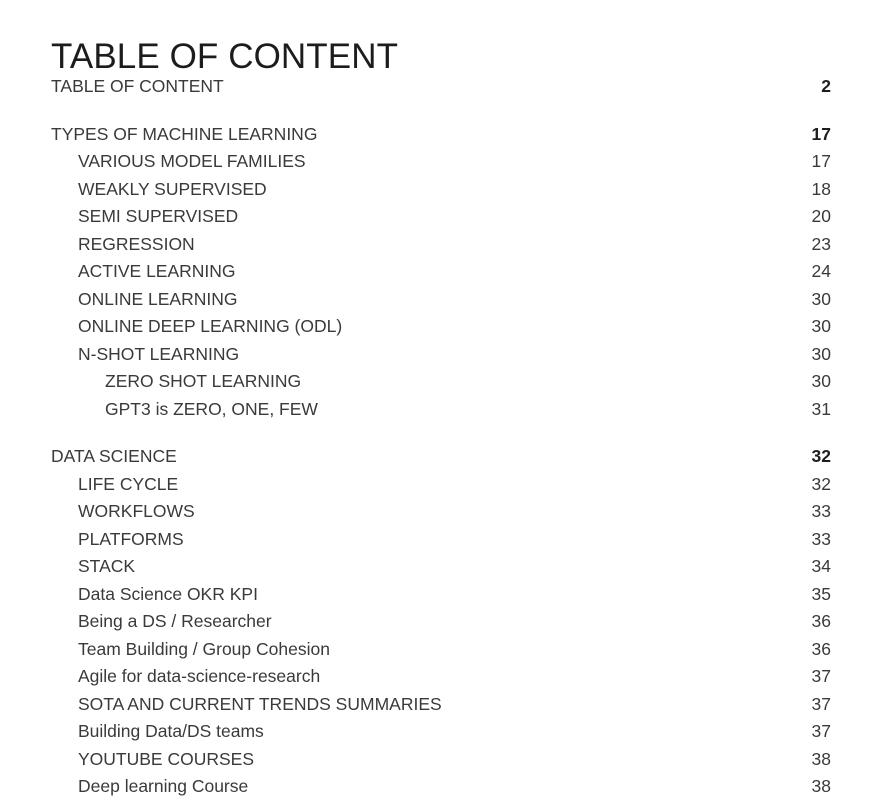 This screenshot has height=801, width=873. What do you see at coordinates (131, 538) in the screenshot?
I see `toc-entry-label: PLATFORMS` at bounding box center [131, 538].